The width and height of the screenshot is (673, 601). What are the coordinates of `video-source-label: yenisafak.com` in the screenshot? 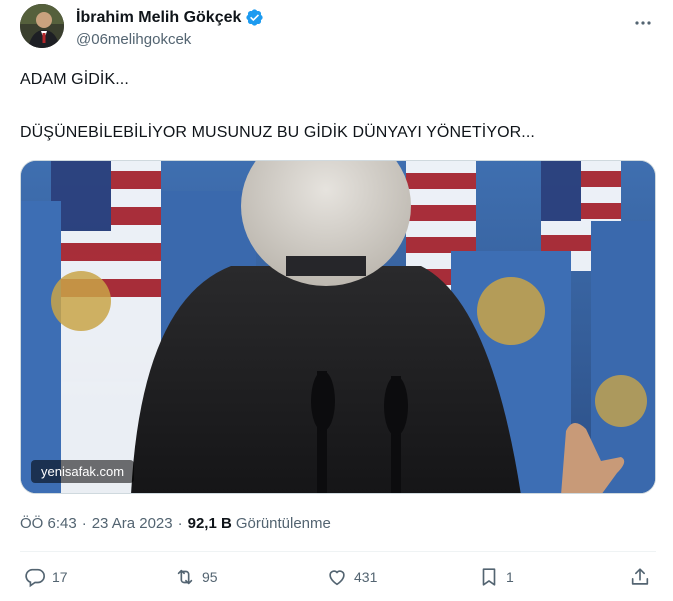 It's located at (83, 471).